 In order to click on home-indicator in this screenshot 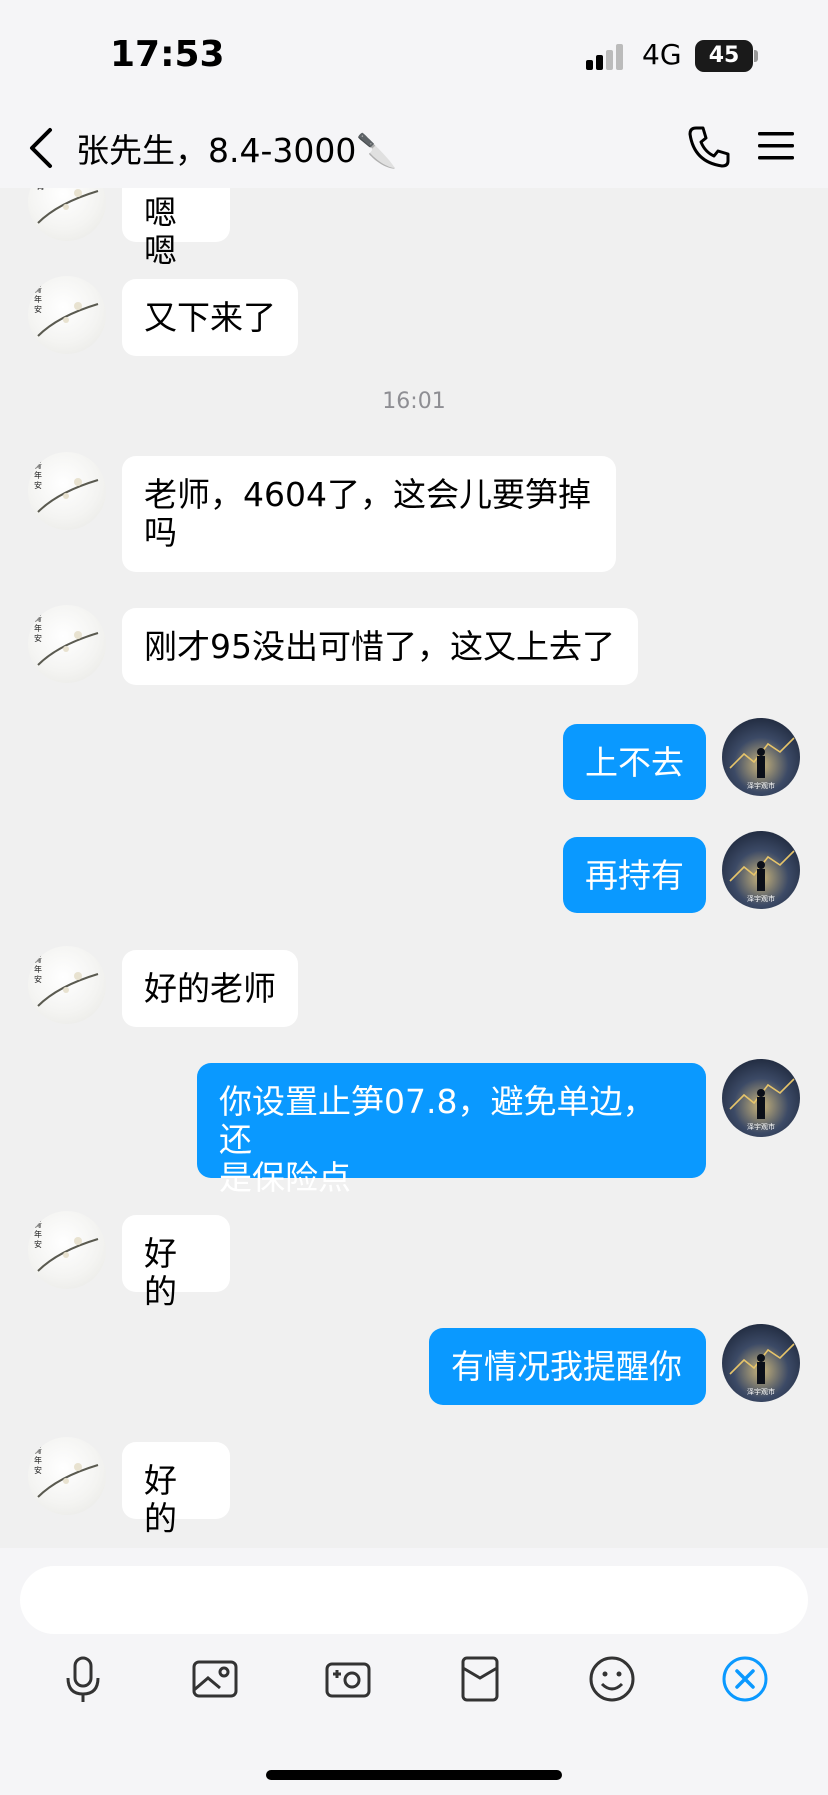, I will do `click(414, 1775)`.